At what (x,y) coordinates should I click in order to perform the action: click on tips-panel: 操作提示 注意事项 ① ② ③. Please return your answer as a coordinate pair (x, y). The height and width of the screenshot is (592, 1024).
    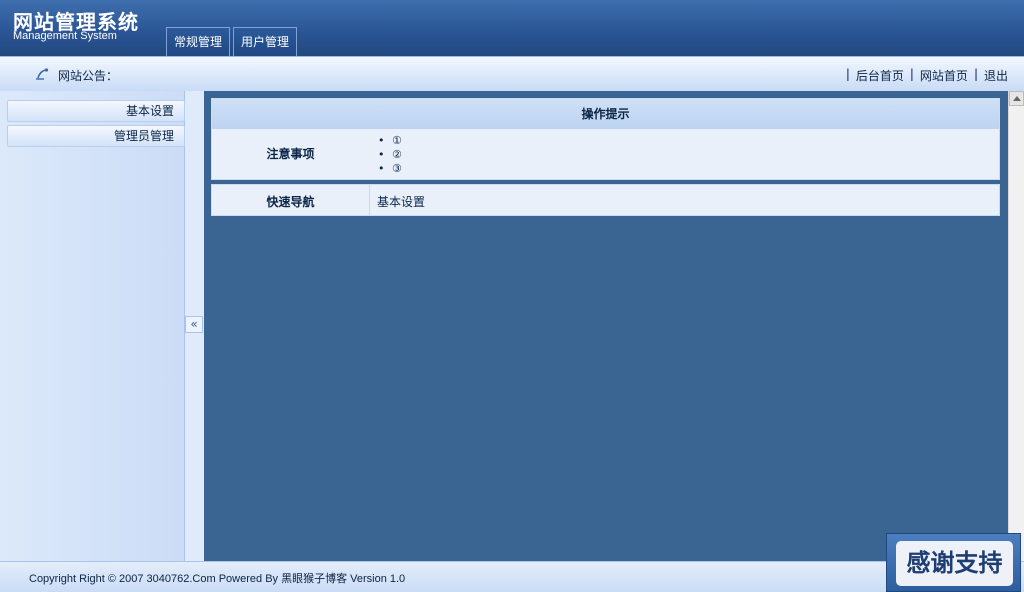
    Looking at the image, I should click on (605, 139).